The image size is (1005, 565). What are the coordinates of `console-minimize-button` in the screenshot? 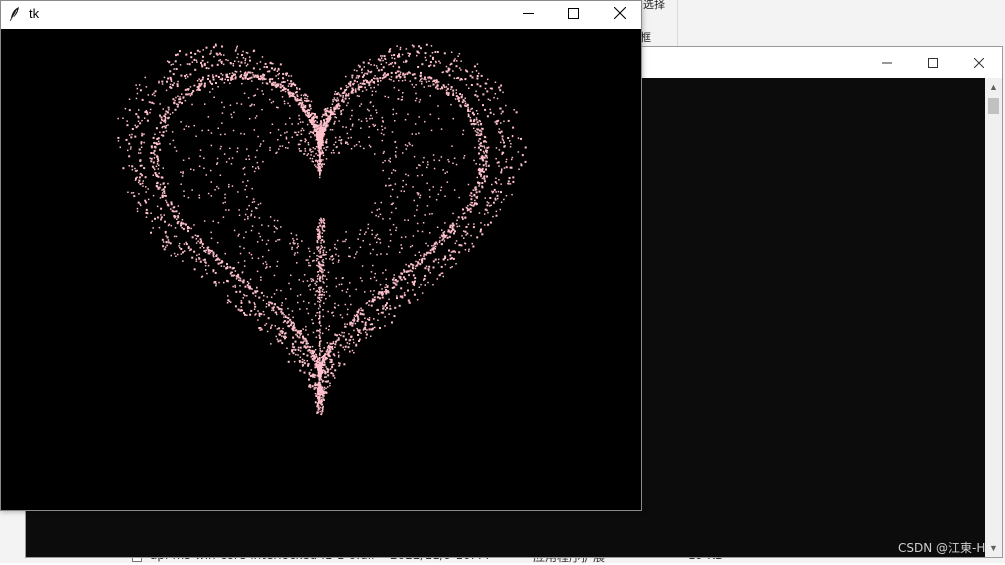 It's located at (887, 62).